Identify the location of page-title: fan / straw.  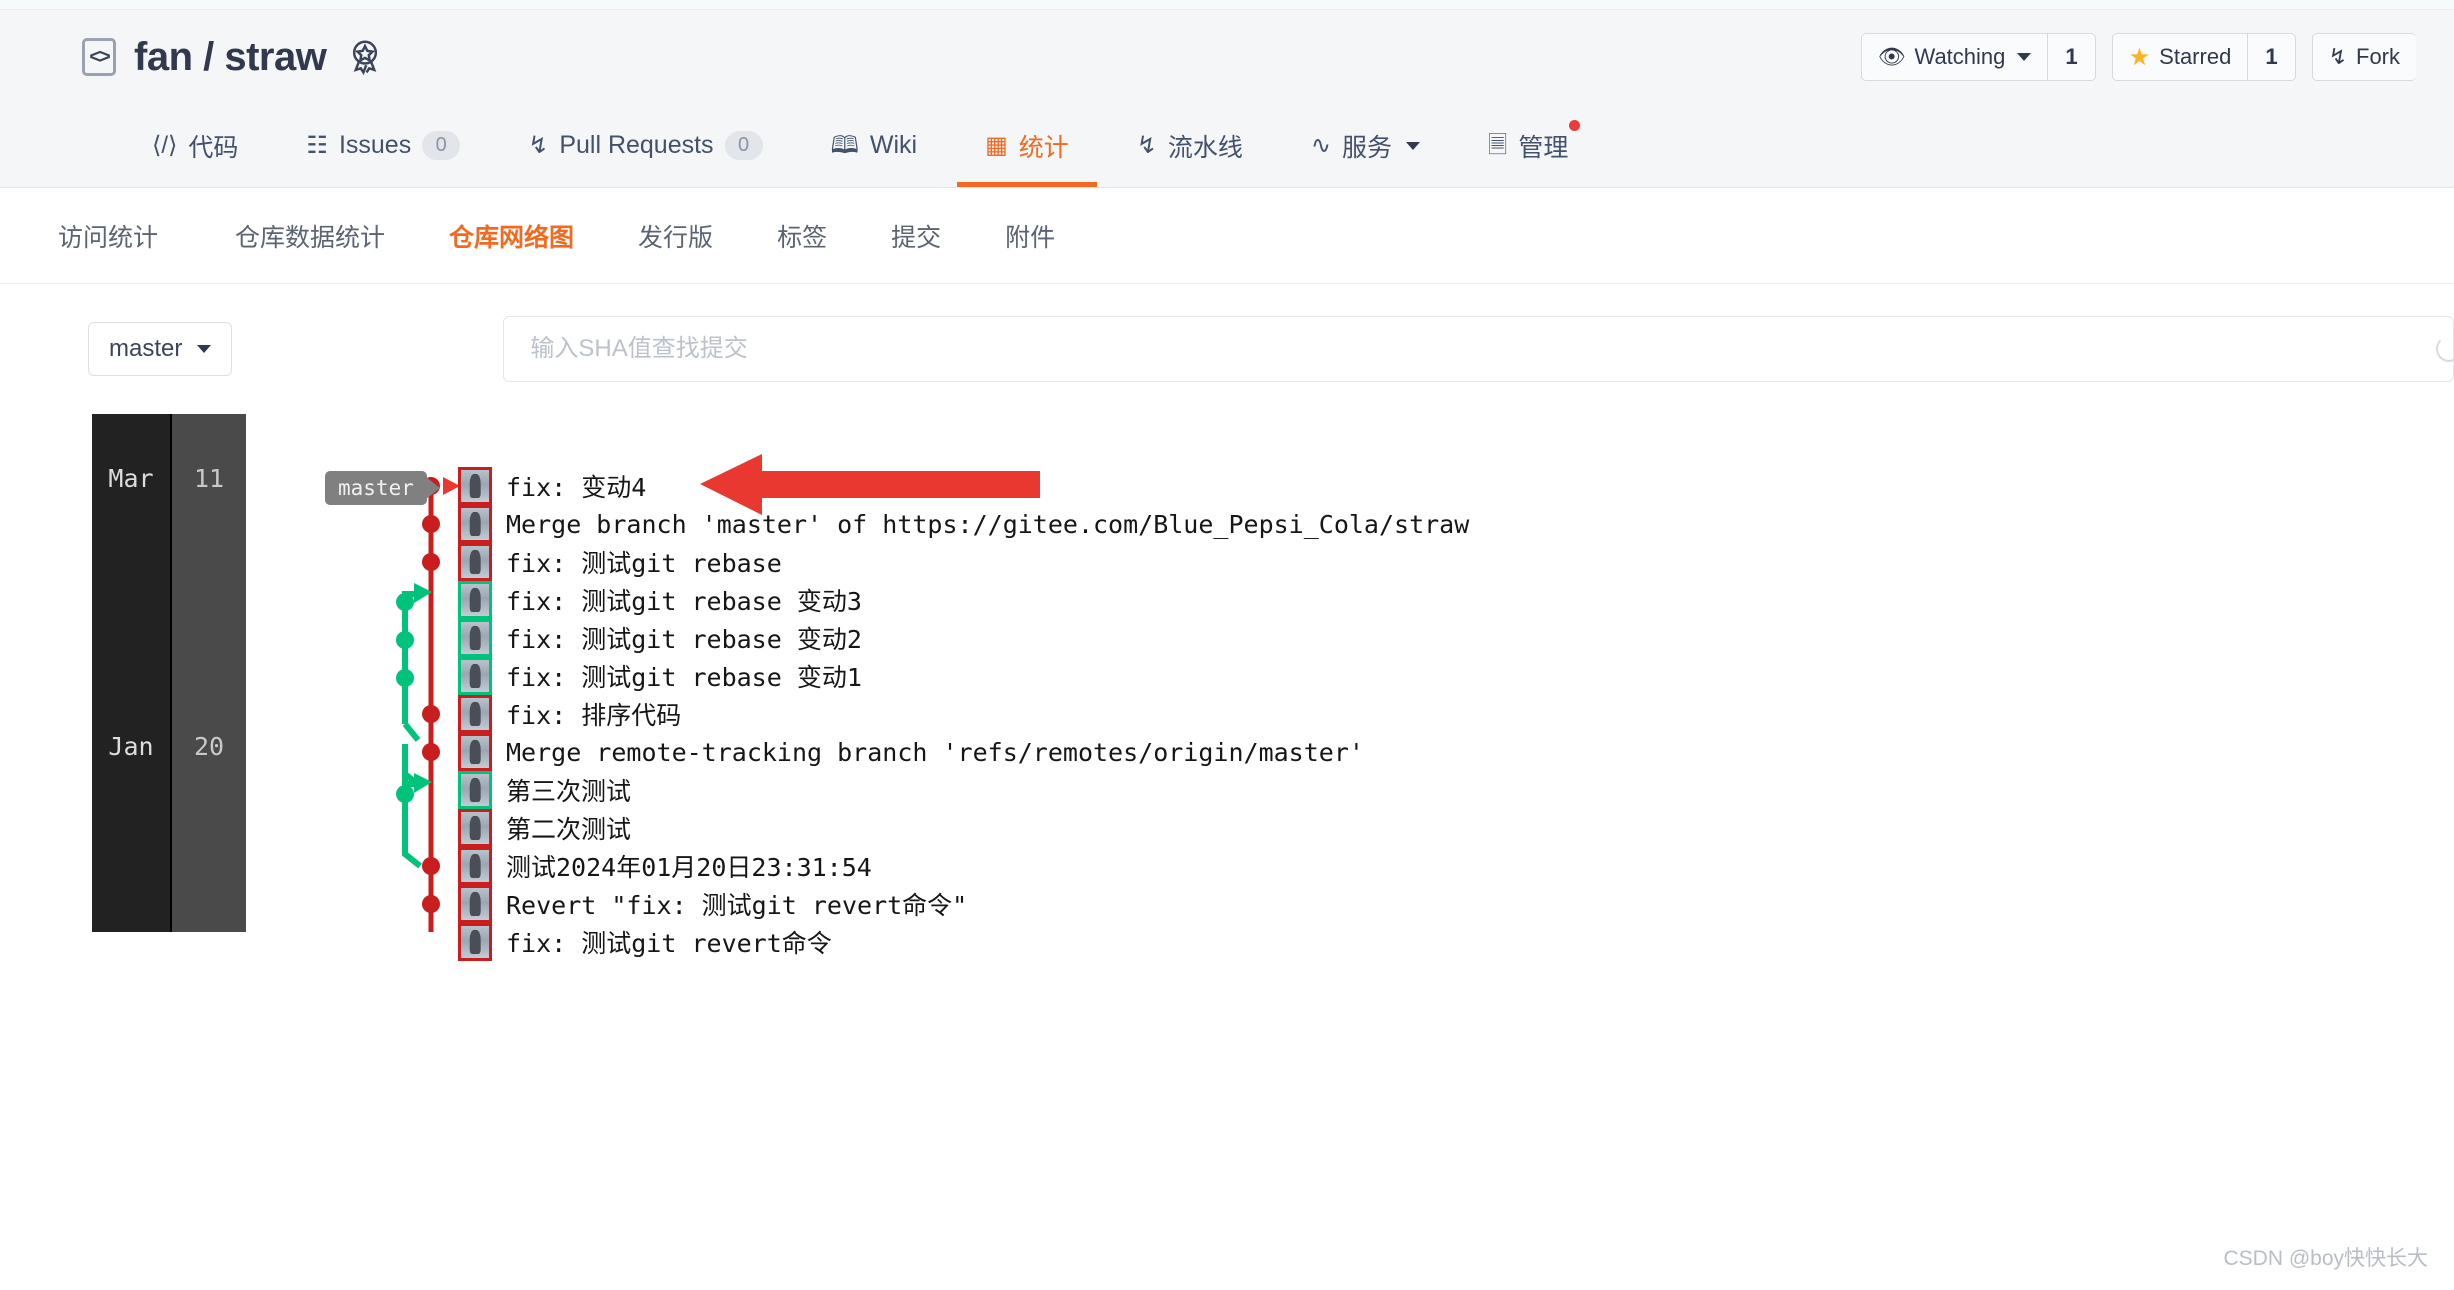
(230, 57).